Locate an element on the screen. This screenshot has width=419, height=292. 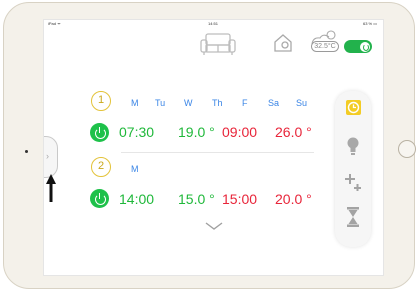
end-temperature: 20.0 ° is located at coordinates (293, 199).